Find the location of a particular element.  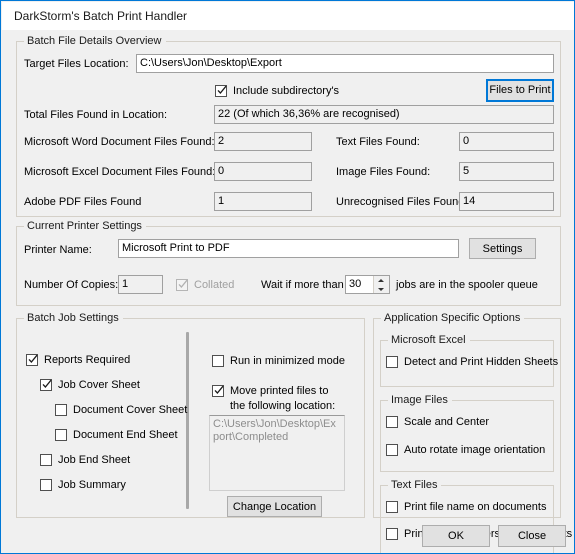

image-files-found-value: 5 is located at coordinates (506, 171).